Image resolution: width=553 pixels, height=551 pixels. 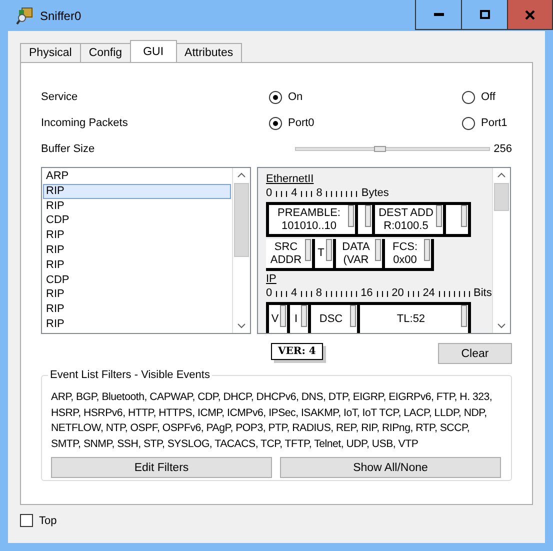 What do you see at coordinates (161, 467) in the screenshot?
I see `filter-button: Edit Filters` at bounding box center [161, 467].